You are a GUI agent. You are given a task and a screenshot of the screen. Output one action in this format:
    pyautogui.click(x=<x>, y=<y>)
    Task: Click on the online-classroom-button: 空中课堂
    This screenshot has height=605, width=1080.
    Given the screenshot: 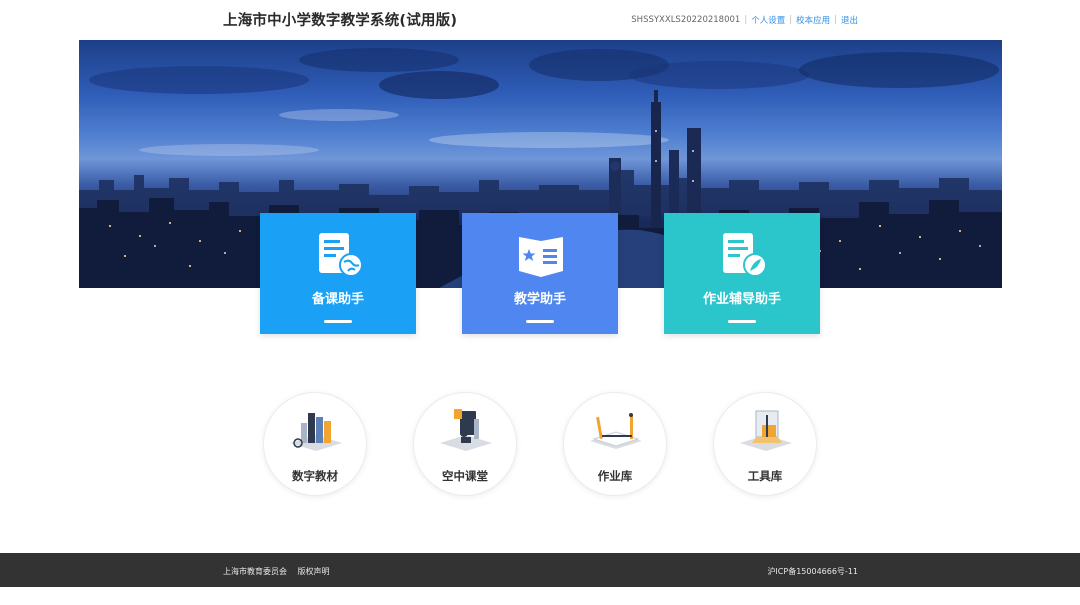 What is the action you would take?
    pyautogui.click(x=465, y=444)
    